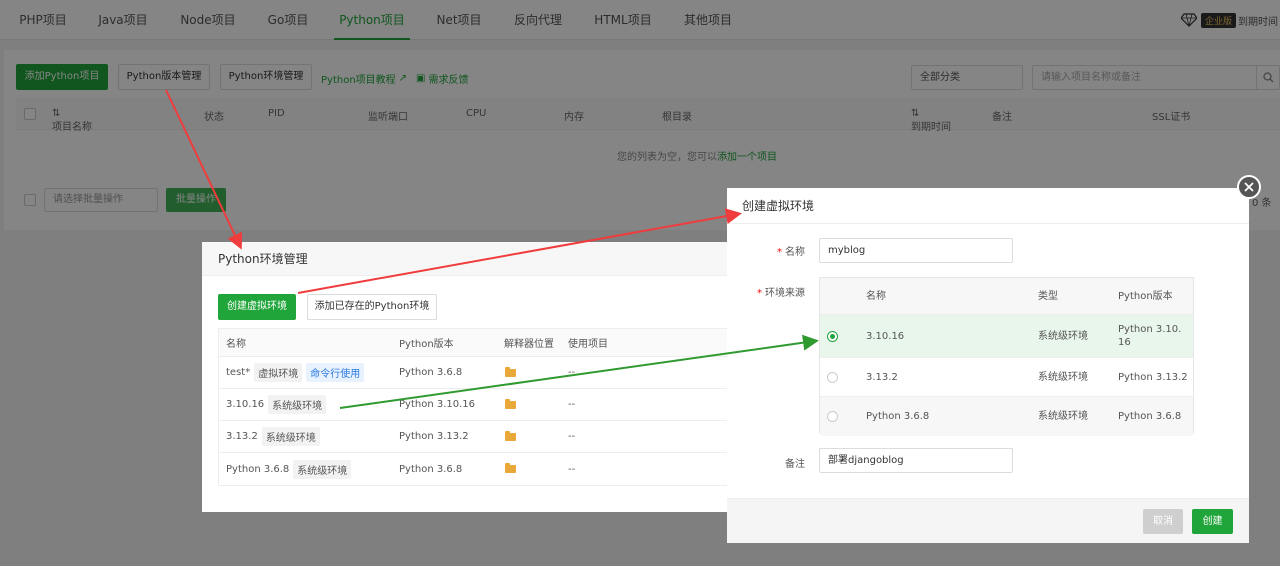  Describe the element at coordinates (1153, 377) in the screenshot. I see `source-version: Python 3.13.2` at that location.